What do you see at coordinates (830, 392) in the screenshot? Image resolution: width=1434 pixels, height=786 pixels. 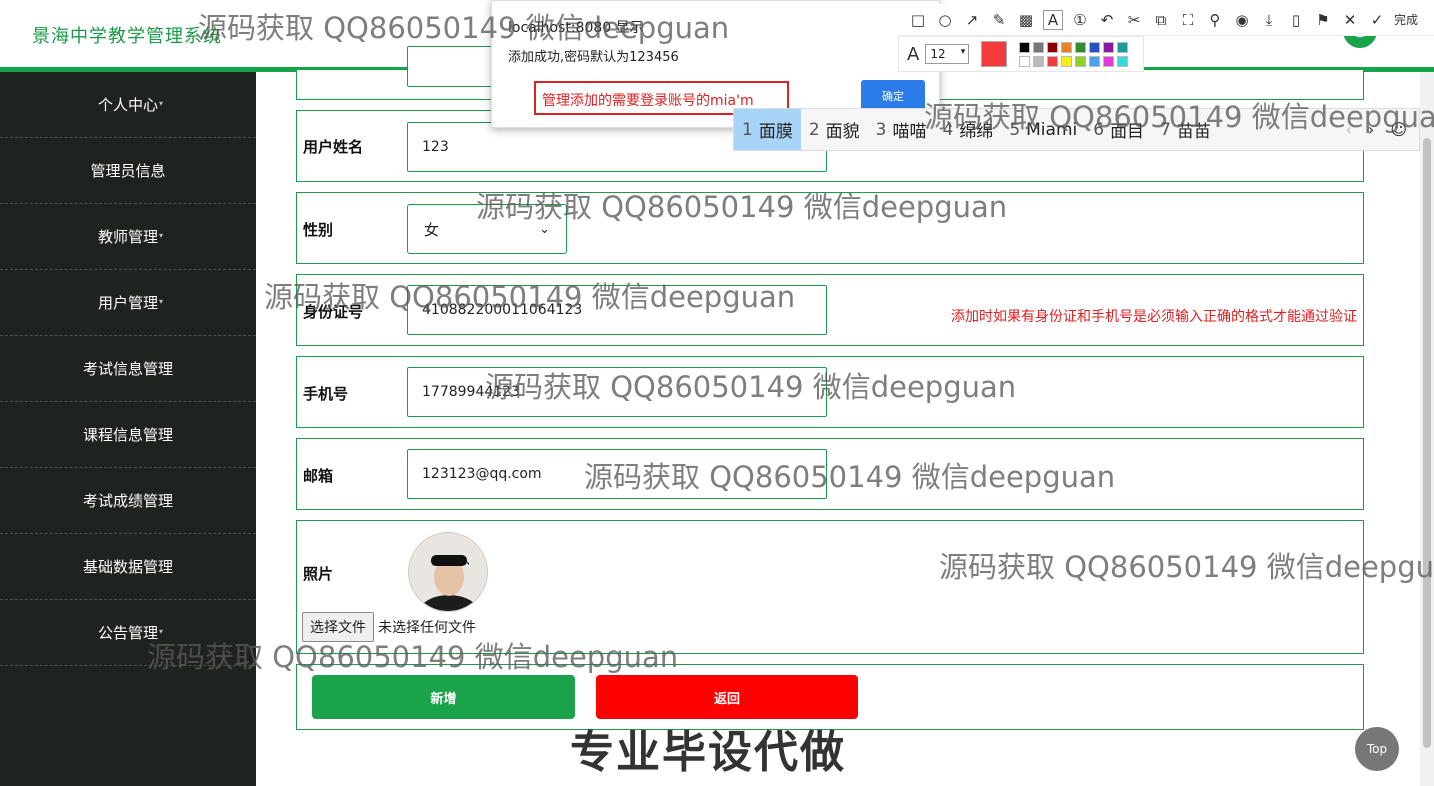 I see `form-row-phone: 手机号 17789944123` at bounding box center [830, 392].